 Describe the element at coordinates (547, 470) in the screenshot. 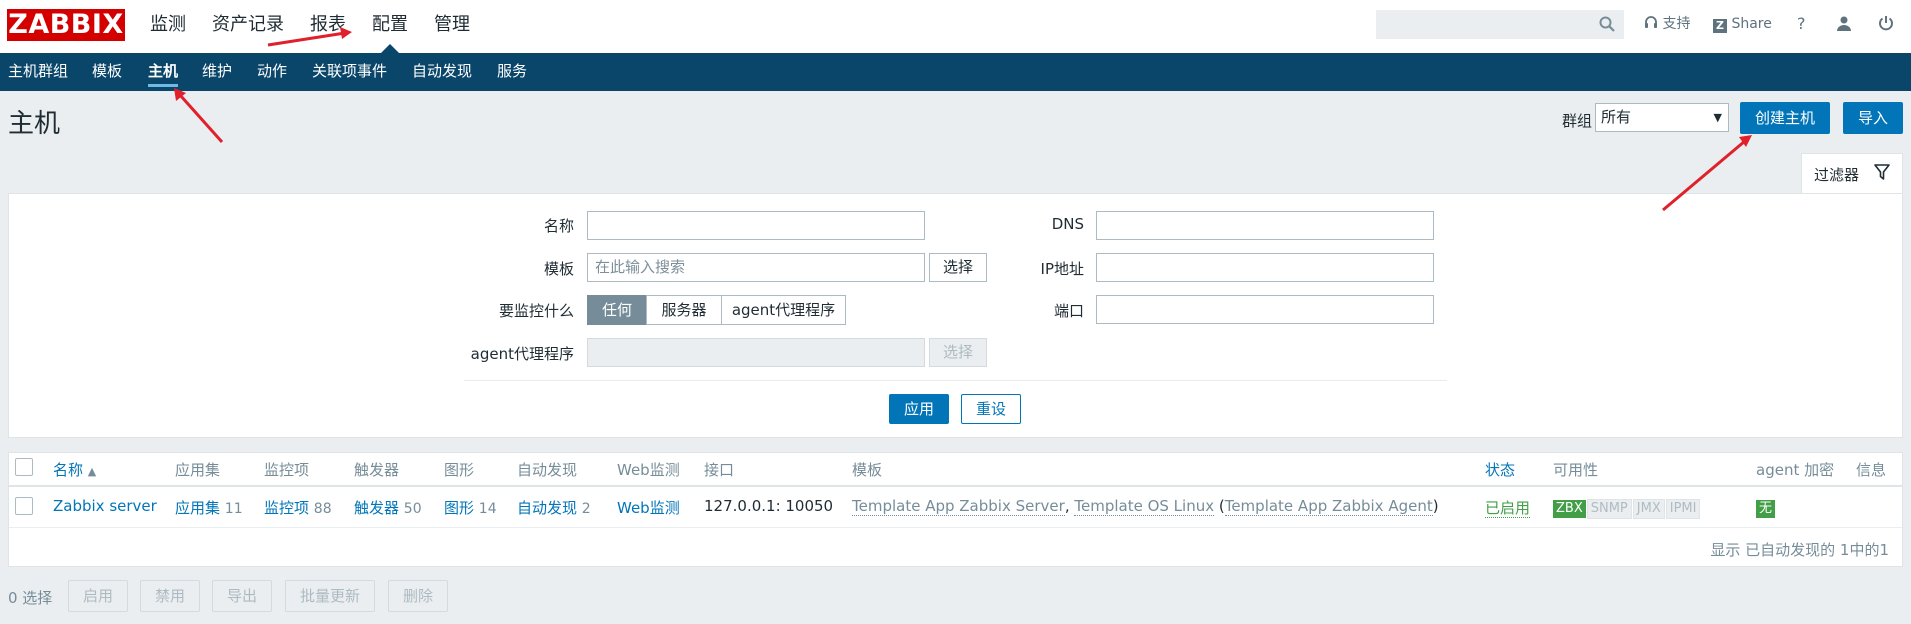

I see `col-header-discovery: 自动发现` at that location.